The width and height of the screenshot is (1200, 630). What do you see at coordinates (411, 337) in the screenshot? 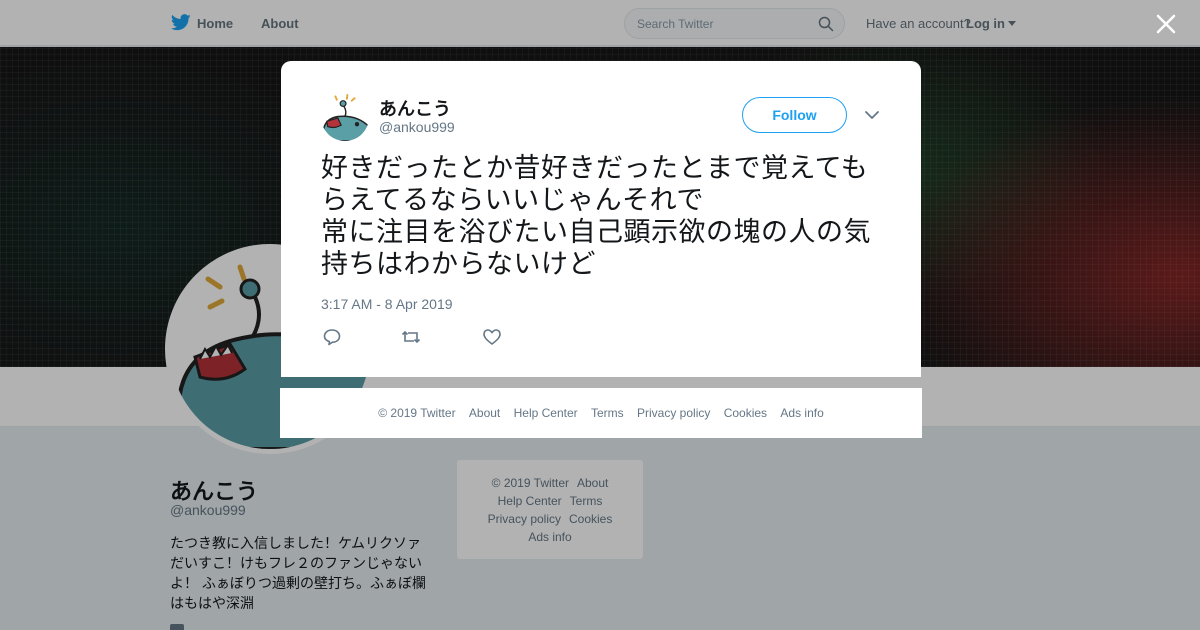
I see `retweet-icon` at bounding box center [411, 337].